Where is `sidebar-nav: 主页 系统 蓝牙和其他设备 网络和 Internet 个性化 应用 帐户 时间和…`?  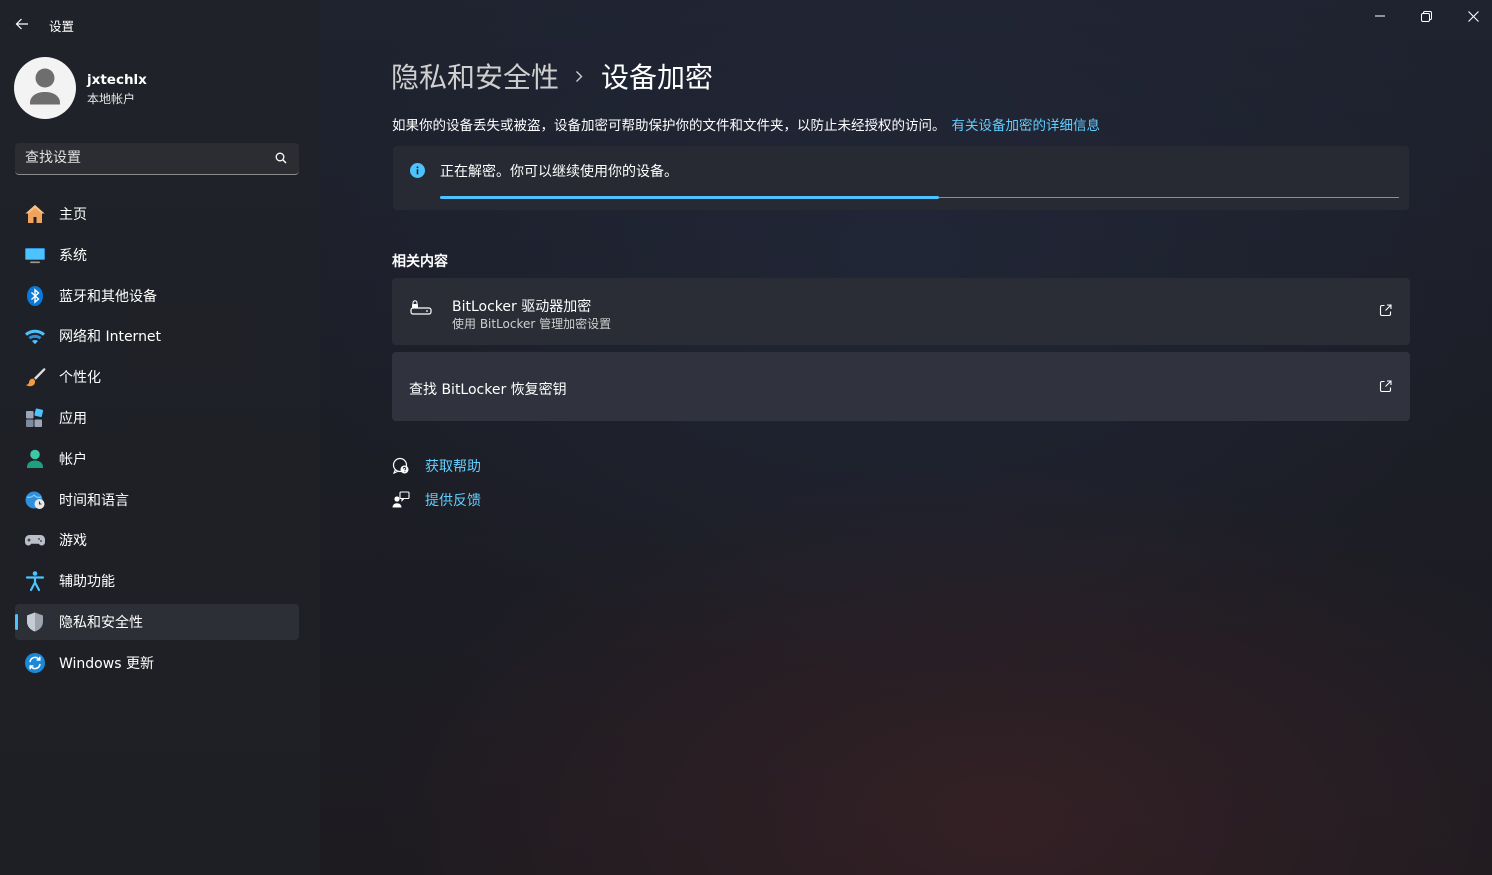
sidebar-nav: 主页 系统 蓝牙和其他设备 网络和 Internet 个性化 应用 帐户 时间和… is located at coordinates (157, 441).